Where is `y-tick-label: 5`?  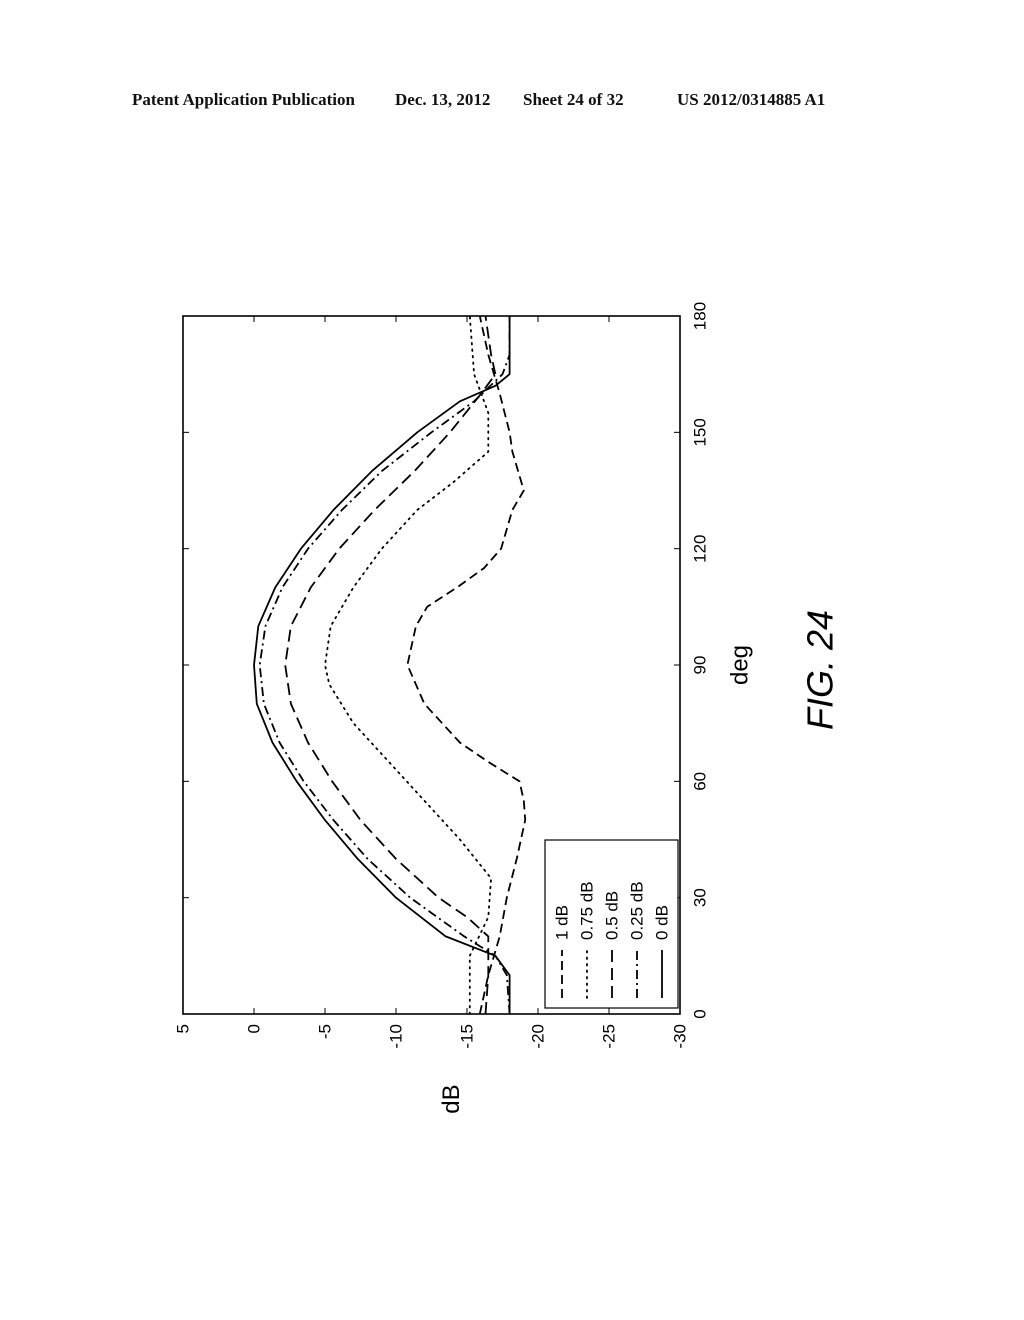 y-tick-label: 5 is located at coordinates (183, 1028).